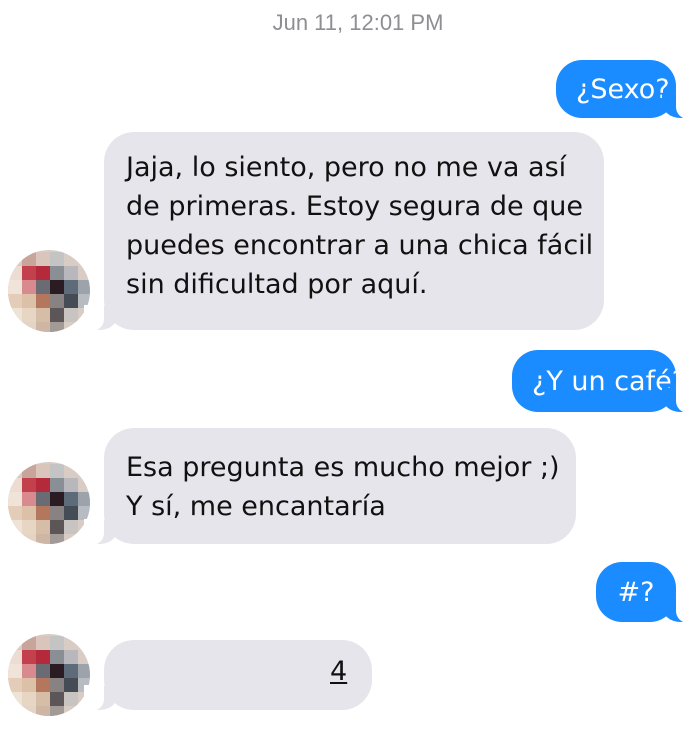 The image size is (700, 732). Describe the element at coordinates (256, 506) in the screenshot. I see `message-text-line: Y sí, me encantaría` at that location.